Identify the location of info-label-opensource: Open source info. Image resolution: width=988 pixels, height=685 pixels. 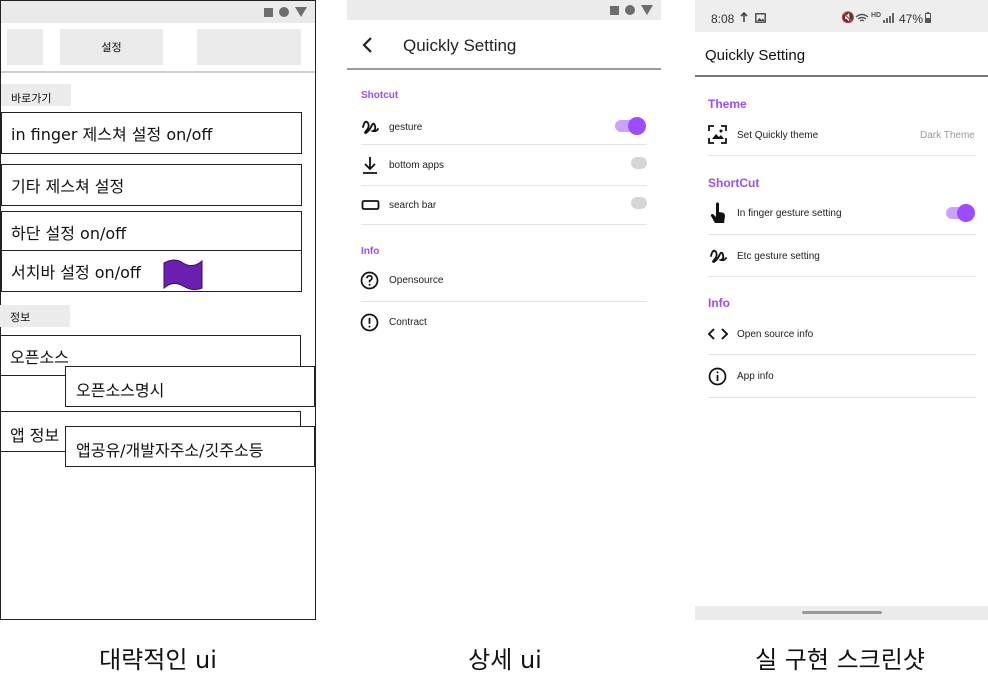
(775, 334).